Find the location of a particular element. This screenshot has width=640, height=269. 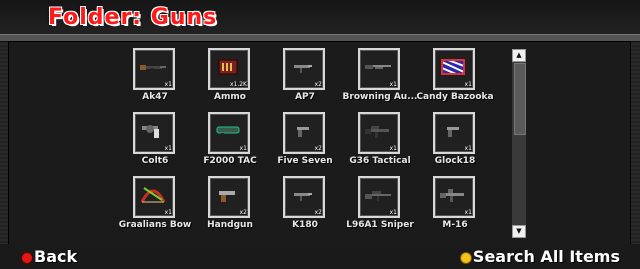

search-all-items-button: Search All Items is located at coordinates (540, 258).